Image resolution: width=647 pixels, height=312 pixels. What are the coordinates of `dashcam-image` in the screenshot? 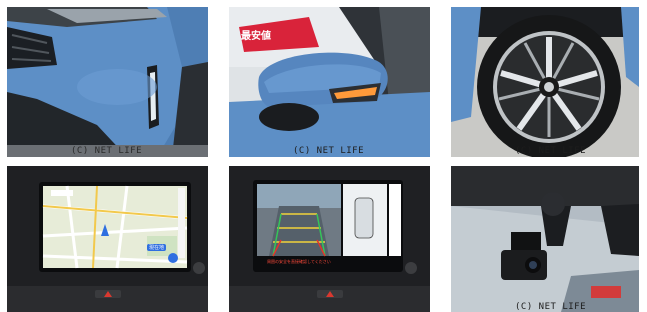 It's located at (545, 239).